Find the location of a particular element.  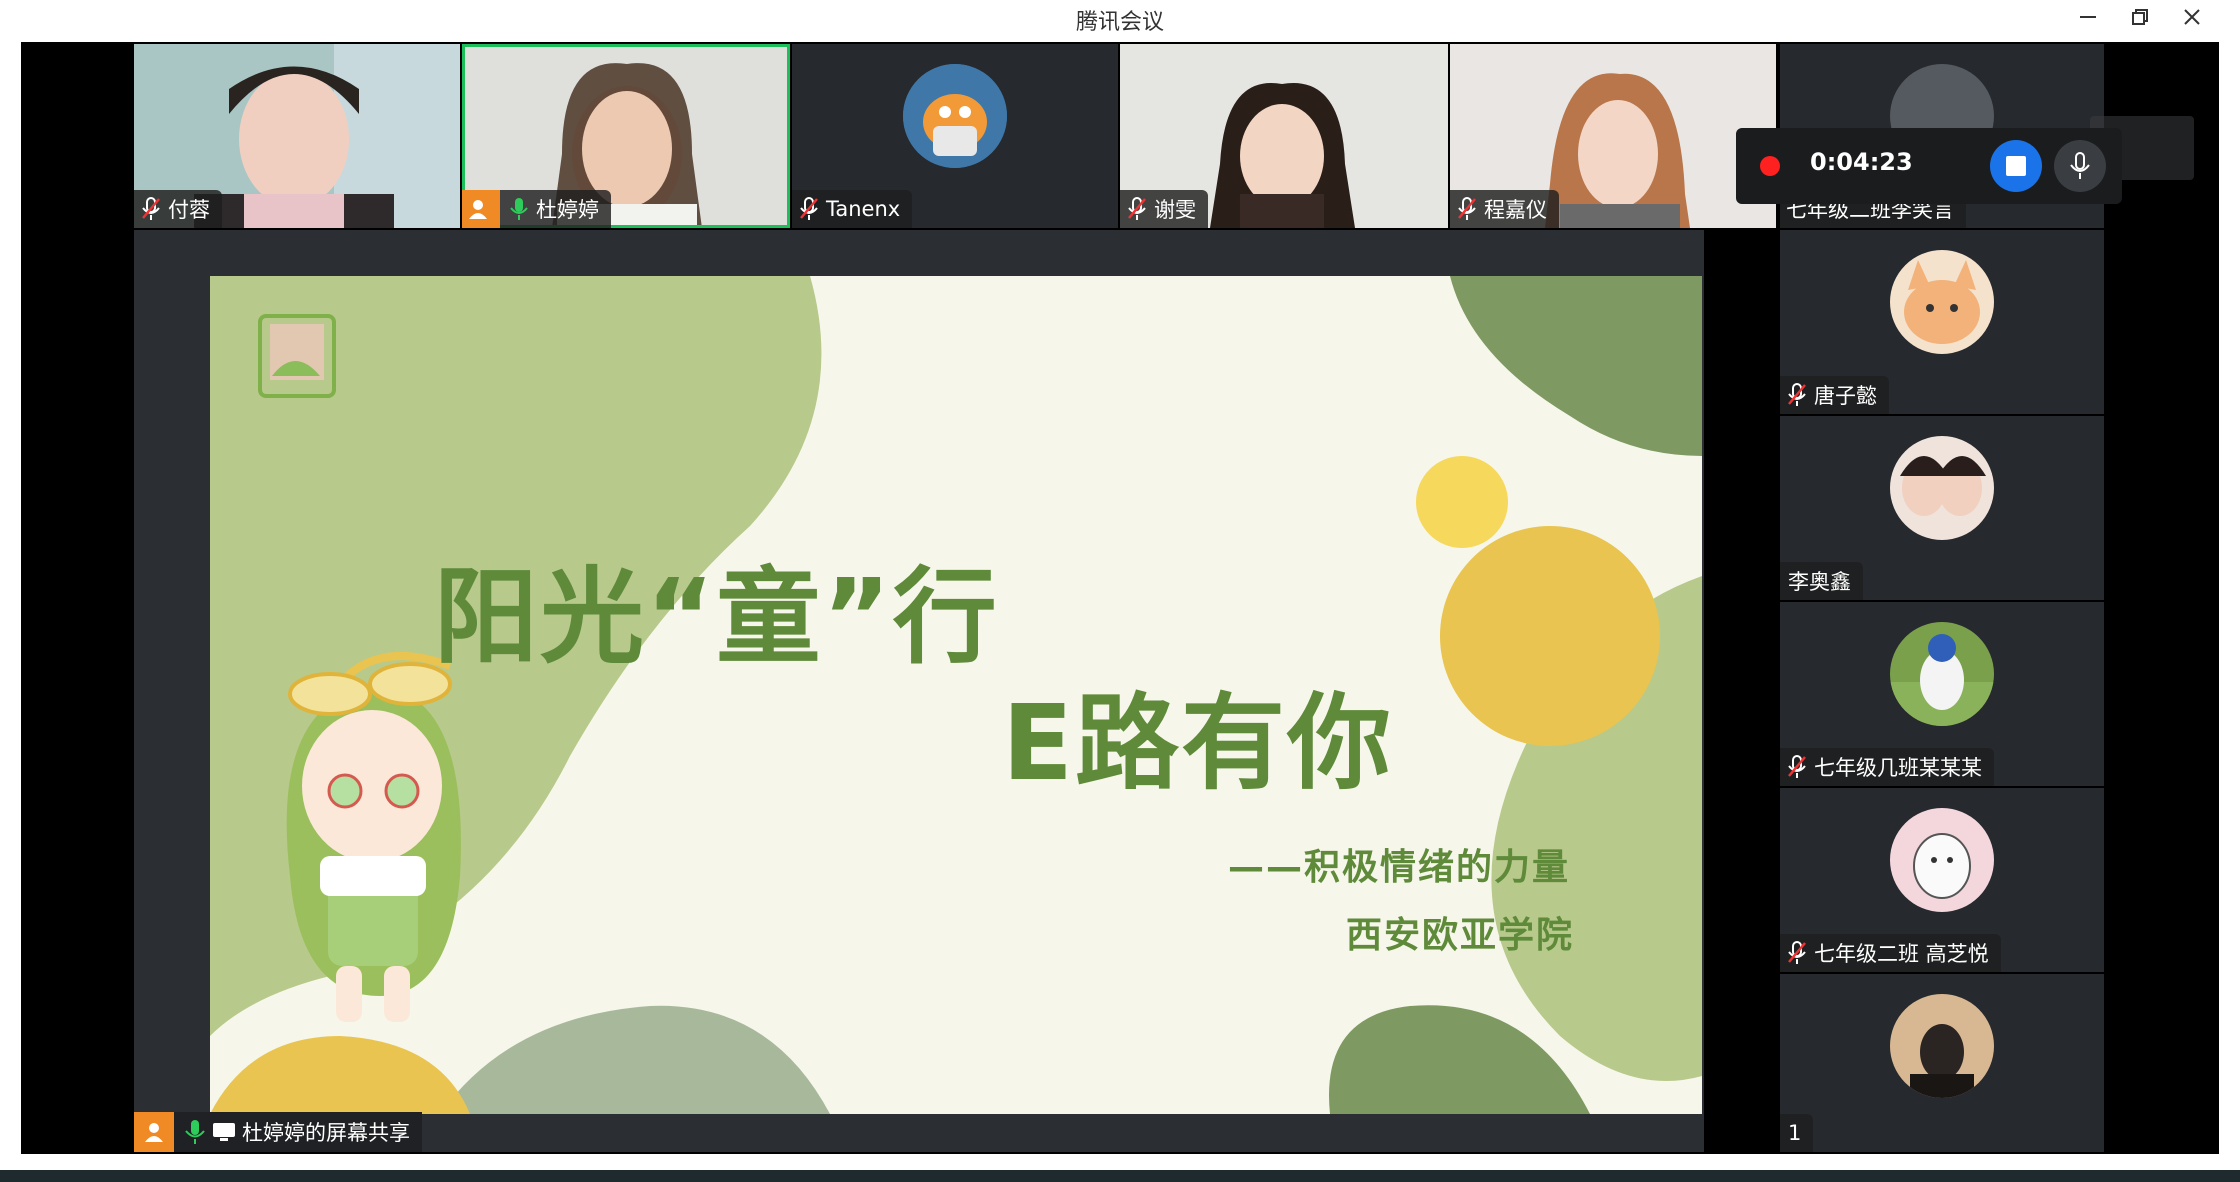

participant-name: 1 is located at coordinates (1795, 1133).